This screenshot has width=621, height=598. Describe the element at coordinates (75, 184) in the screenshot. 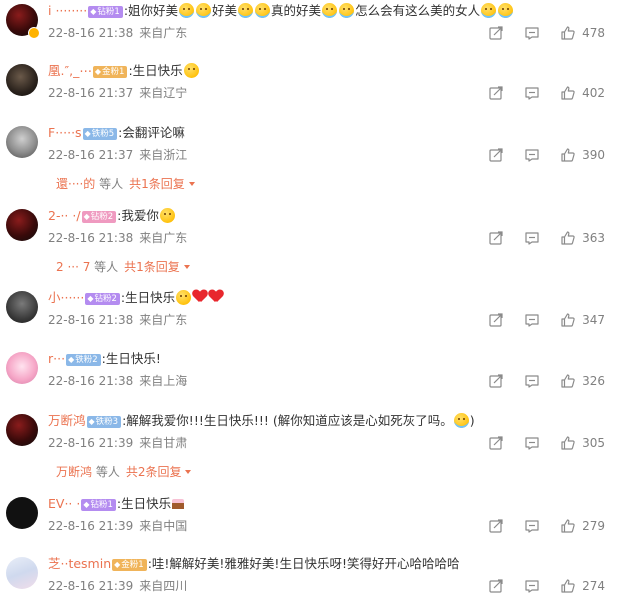

I see `reply-username-link: 還····的` at that location.